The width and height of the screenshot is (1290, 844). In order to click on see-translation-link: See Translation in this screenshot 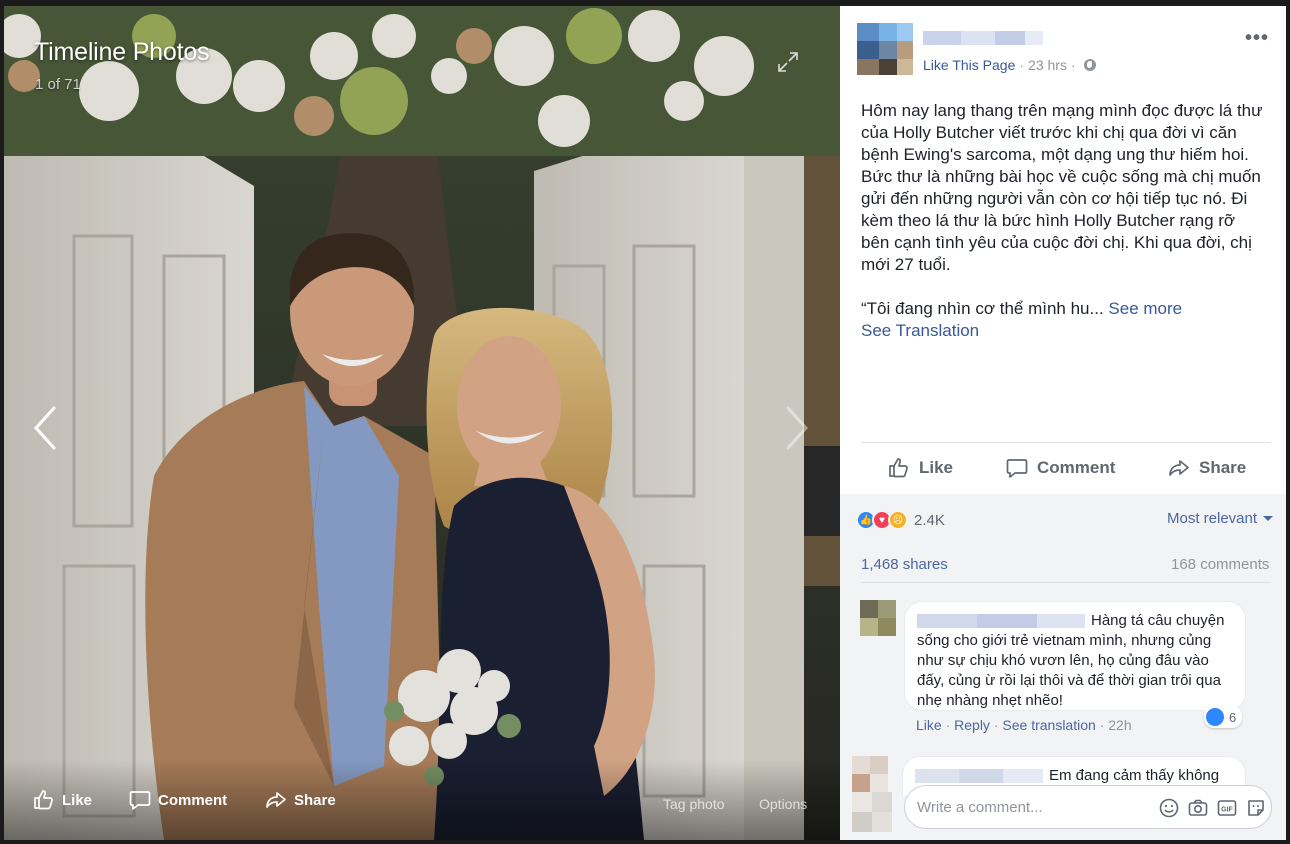, I will do `click(1063, 331)`.